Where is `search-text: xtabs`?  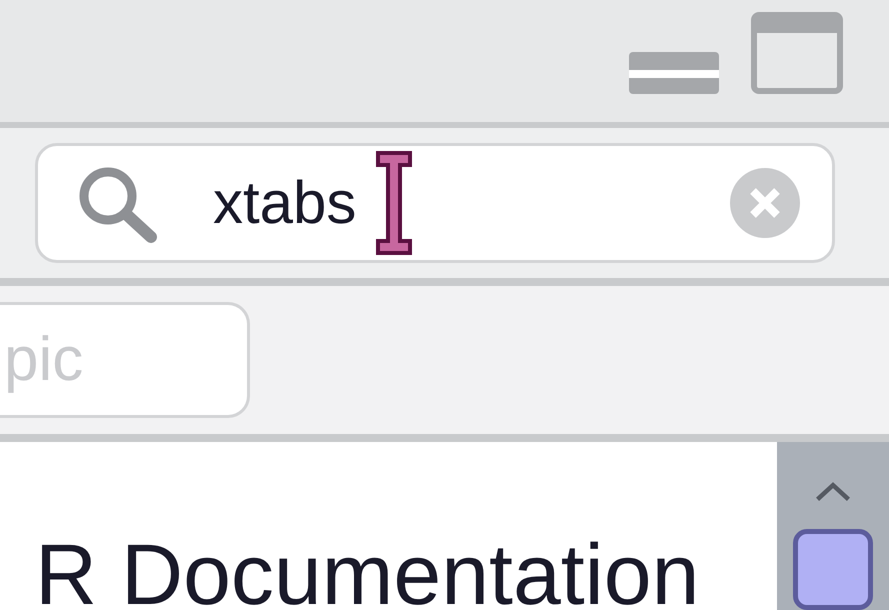 search-text: xtabs is located at coordinates (284, 203).